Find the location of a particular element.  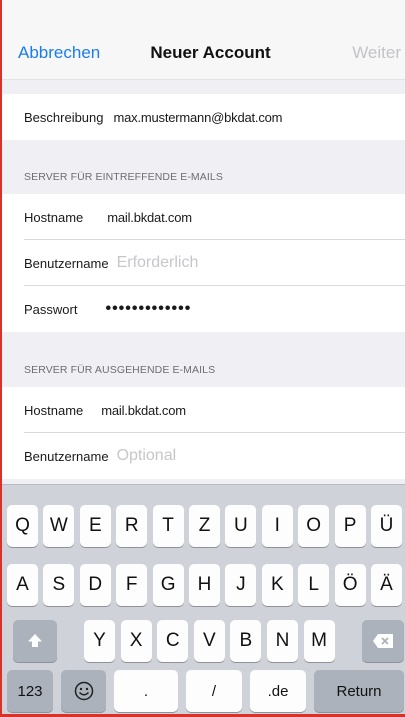

key-x: X is located at coordinates (136, 641).